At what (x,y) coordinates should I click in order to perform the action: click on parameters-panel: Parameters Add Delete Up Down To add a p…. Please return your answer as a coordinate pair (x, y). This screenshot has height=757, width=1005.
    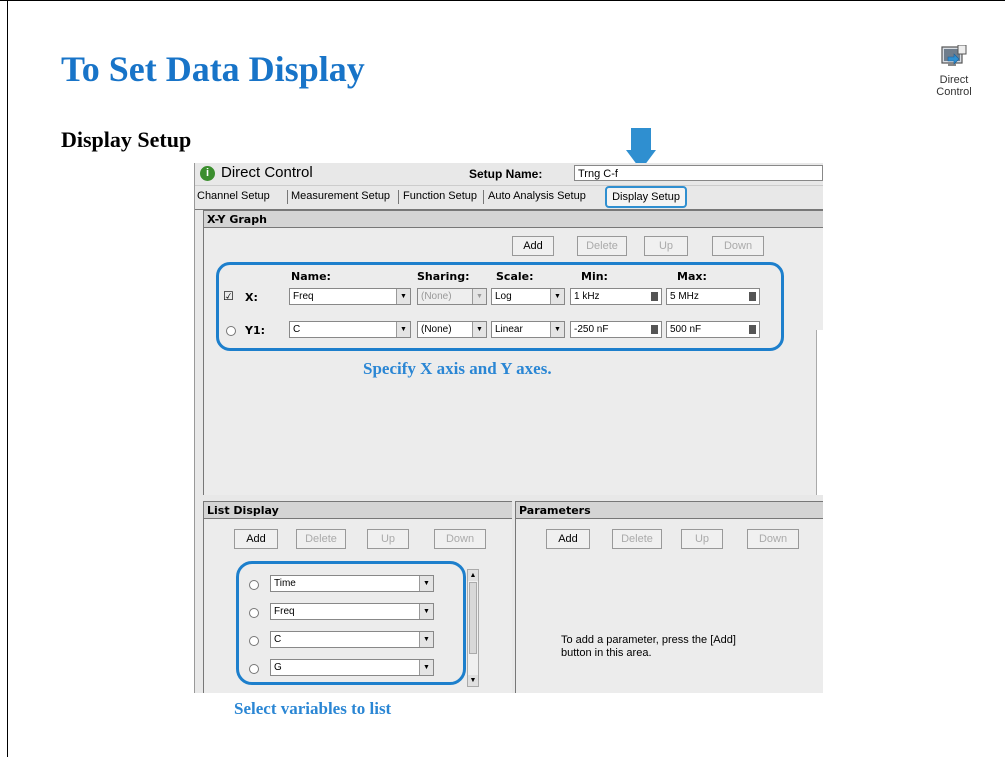
    Looking at the image, I should click on (669, 597).